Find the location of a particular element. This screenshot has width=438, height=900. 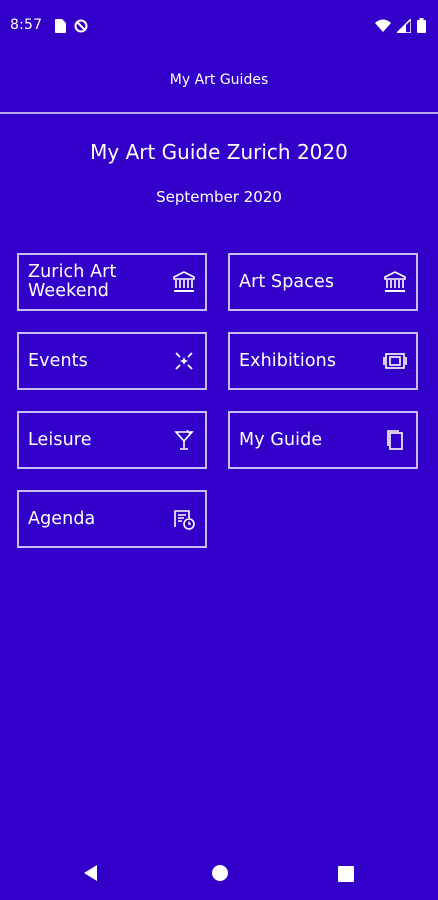

bookmark-pages-icon is located at coordinates (395, 440).